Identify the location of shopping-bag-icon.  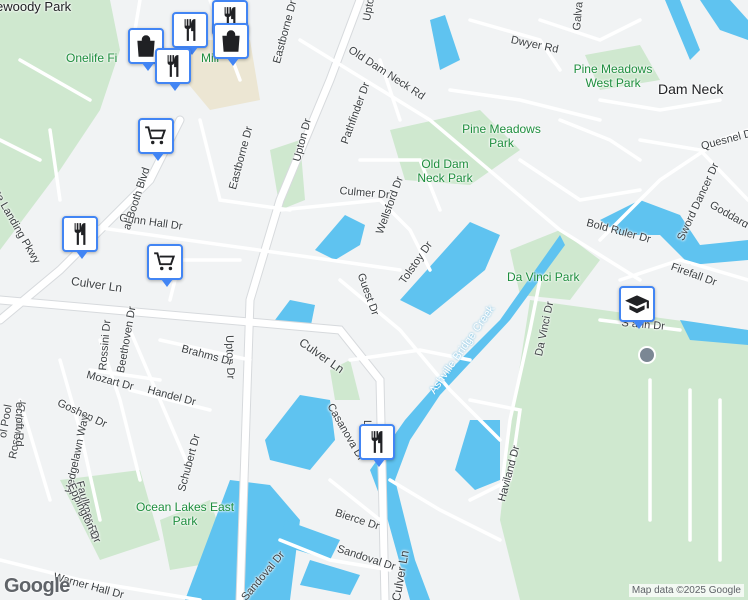
(231, 41).